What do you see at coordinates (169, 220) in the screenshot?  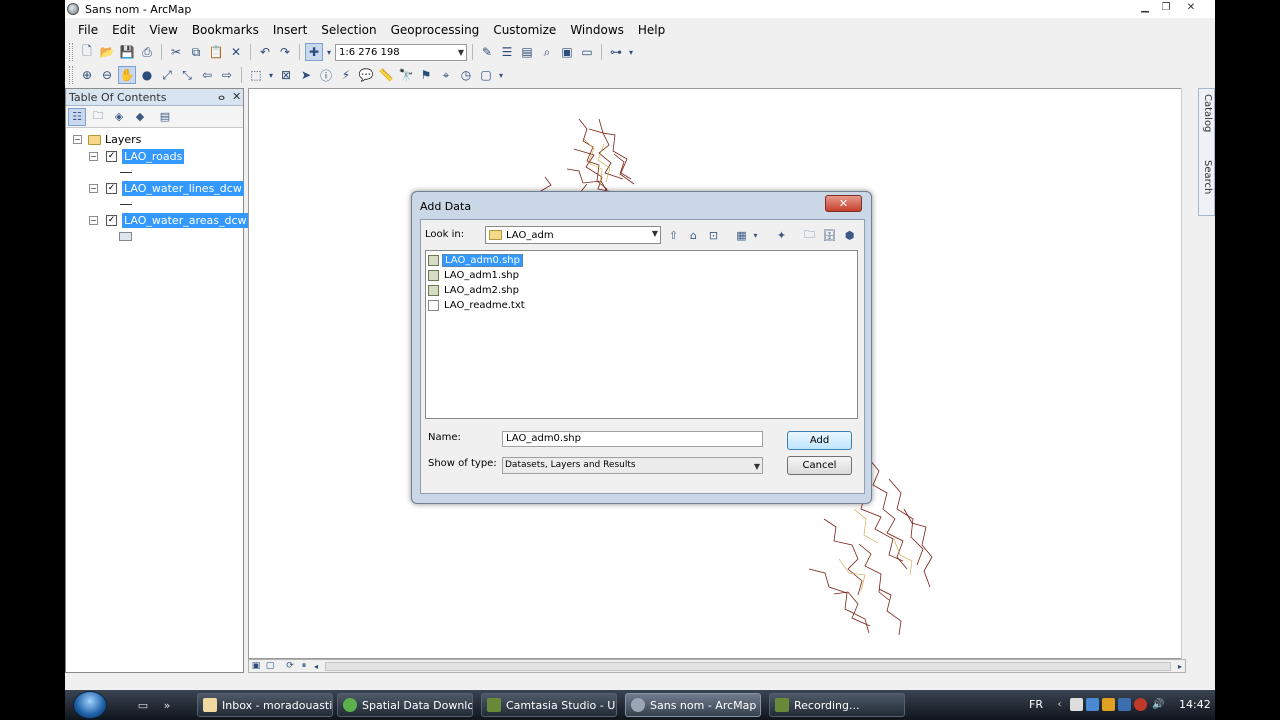 I see `layer-row-lao-water-areas: − ✓ LAO_water_areas_dcw` at bounding box center [169, 220].